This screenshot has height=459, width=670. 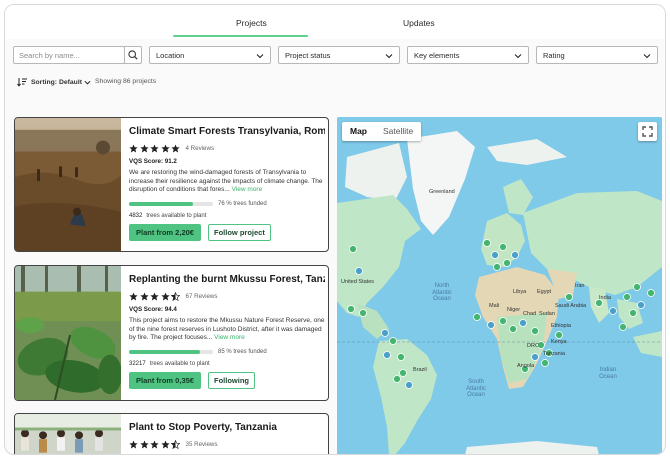 What do you see at coordinates (605, 298) in the screenshot?
I see `map-label-india: India` at bounding box center [605, 298].